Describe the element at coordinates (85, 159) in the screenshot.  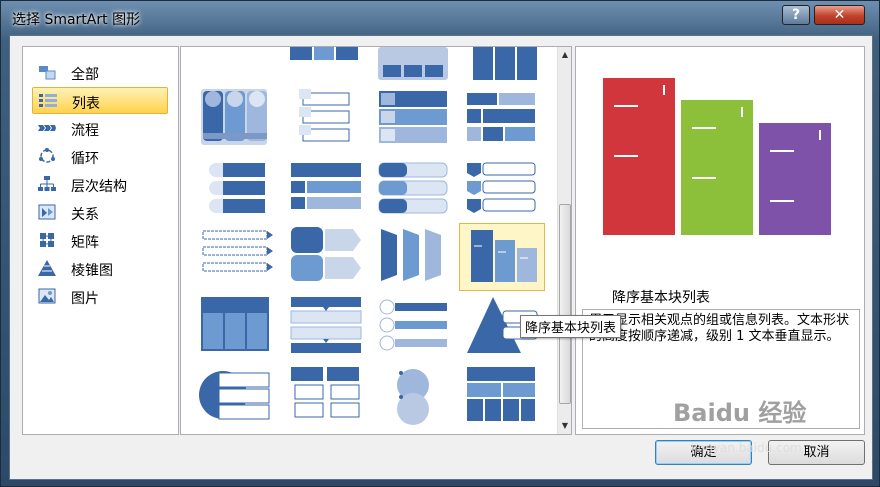
I see `category-label: 循环` at that location.